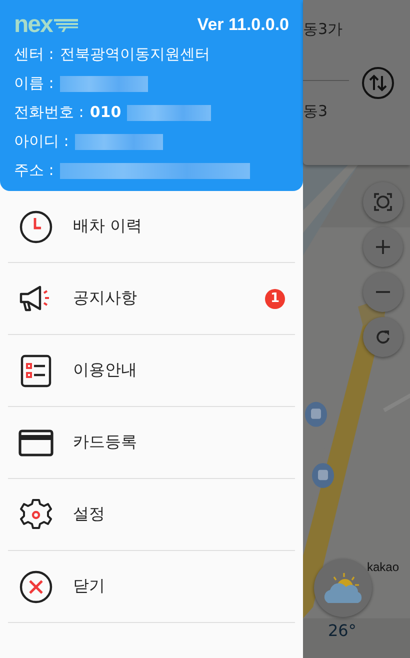  Describe the element at coordinates (323, 29) in the screenshot. I see `origin-text: 동3가` at that location.